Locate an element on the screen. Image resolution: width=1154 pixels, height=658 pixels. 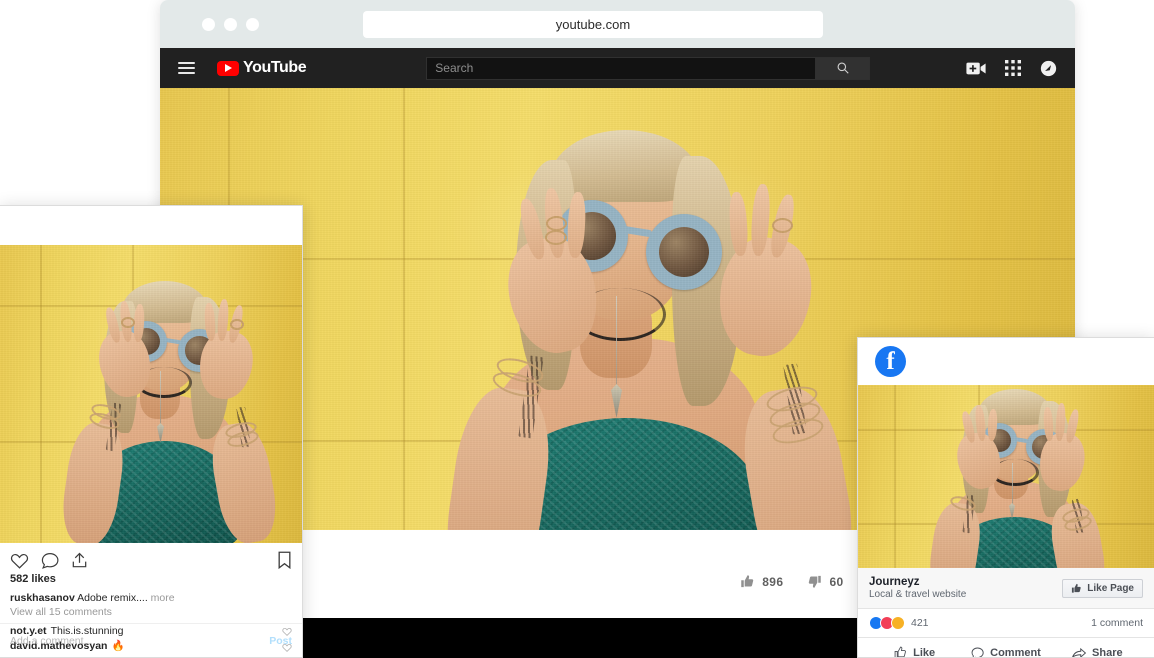
facebook-share-button: Share is located at coordinates (1097, 652).